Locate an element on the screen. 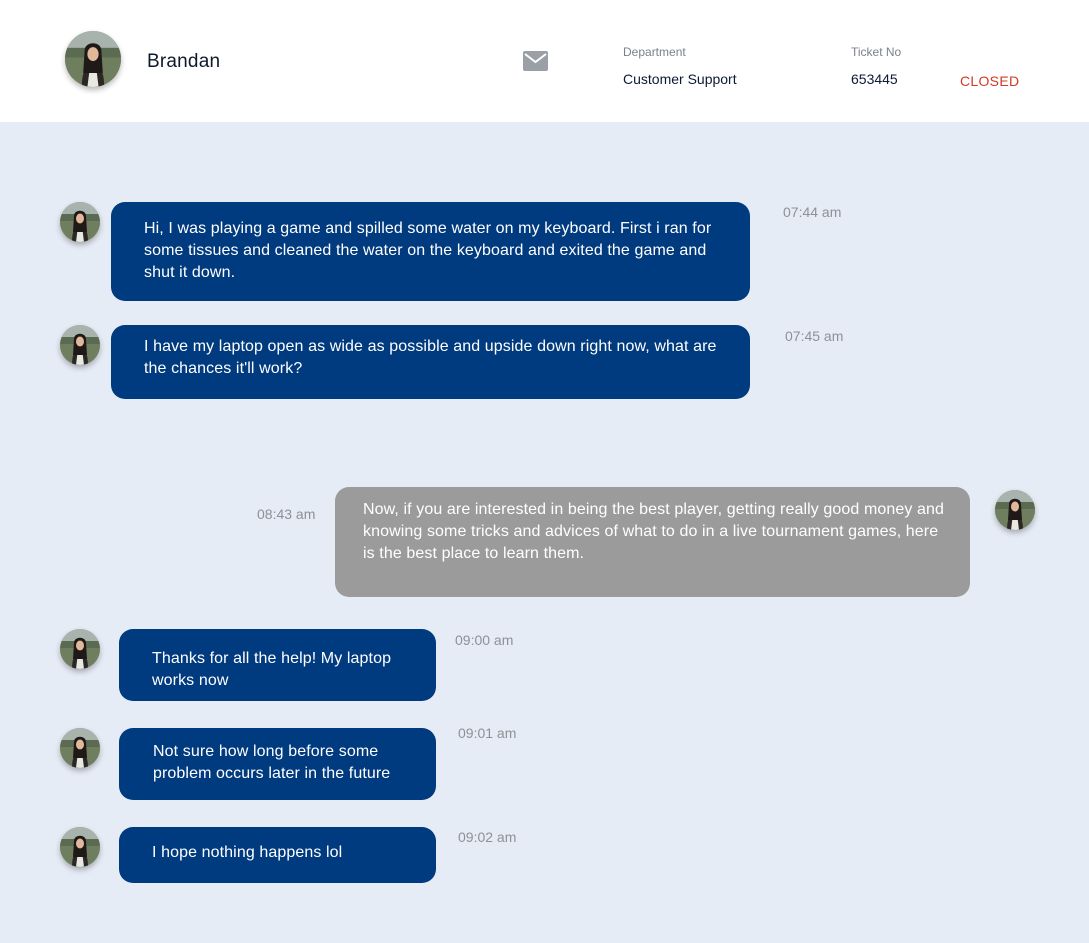  department-value: Customer Support is located at coordinates (680, 79).